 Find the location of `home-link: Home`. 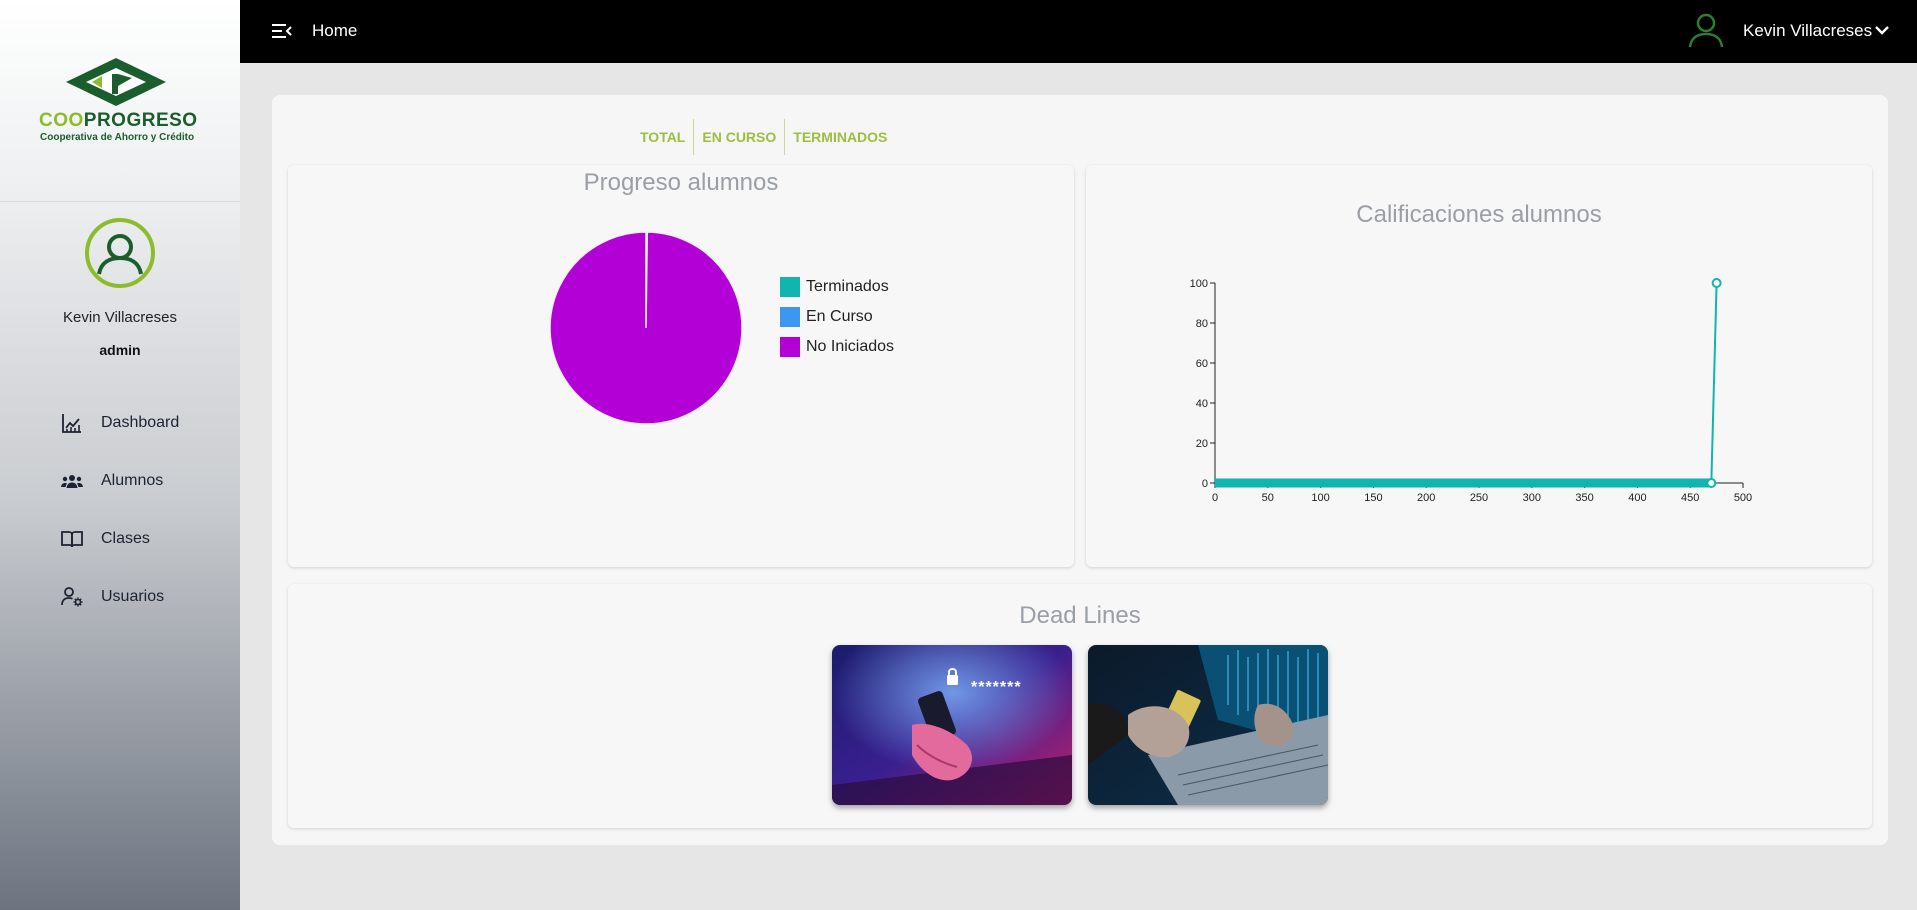

home-link: Home is located at coordinates (334, 31).